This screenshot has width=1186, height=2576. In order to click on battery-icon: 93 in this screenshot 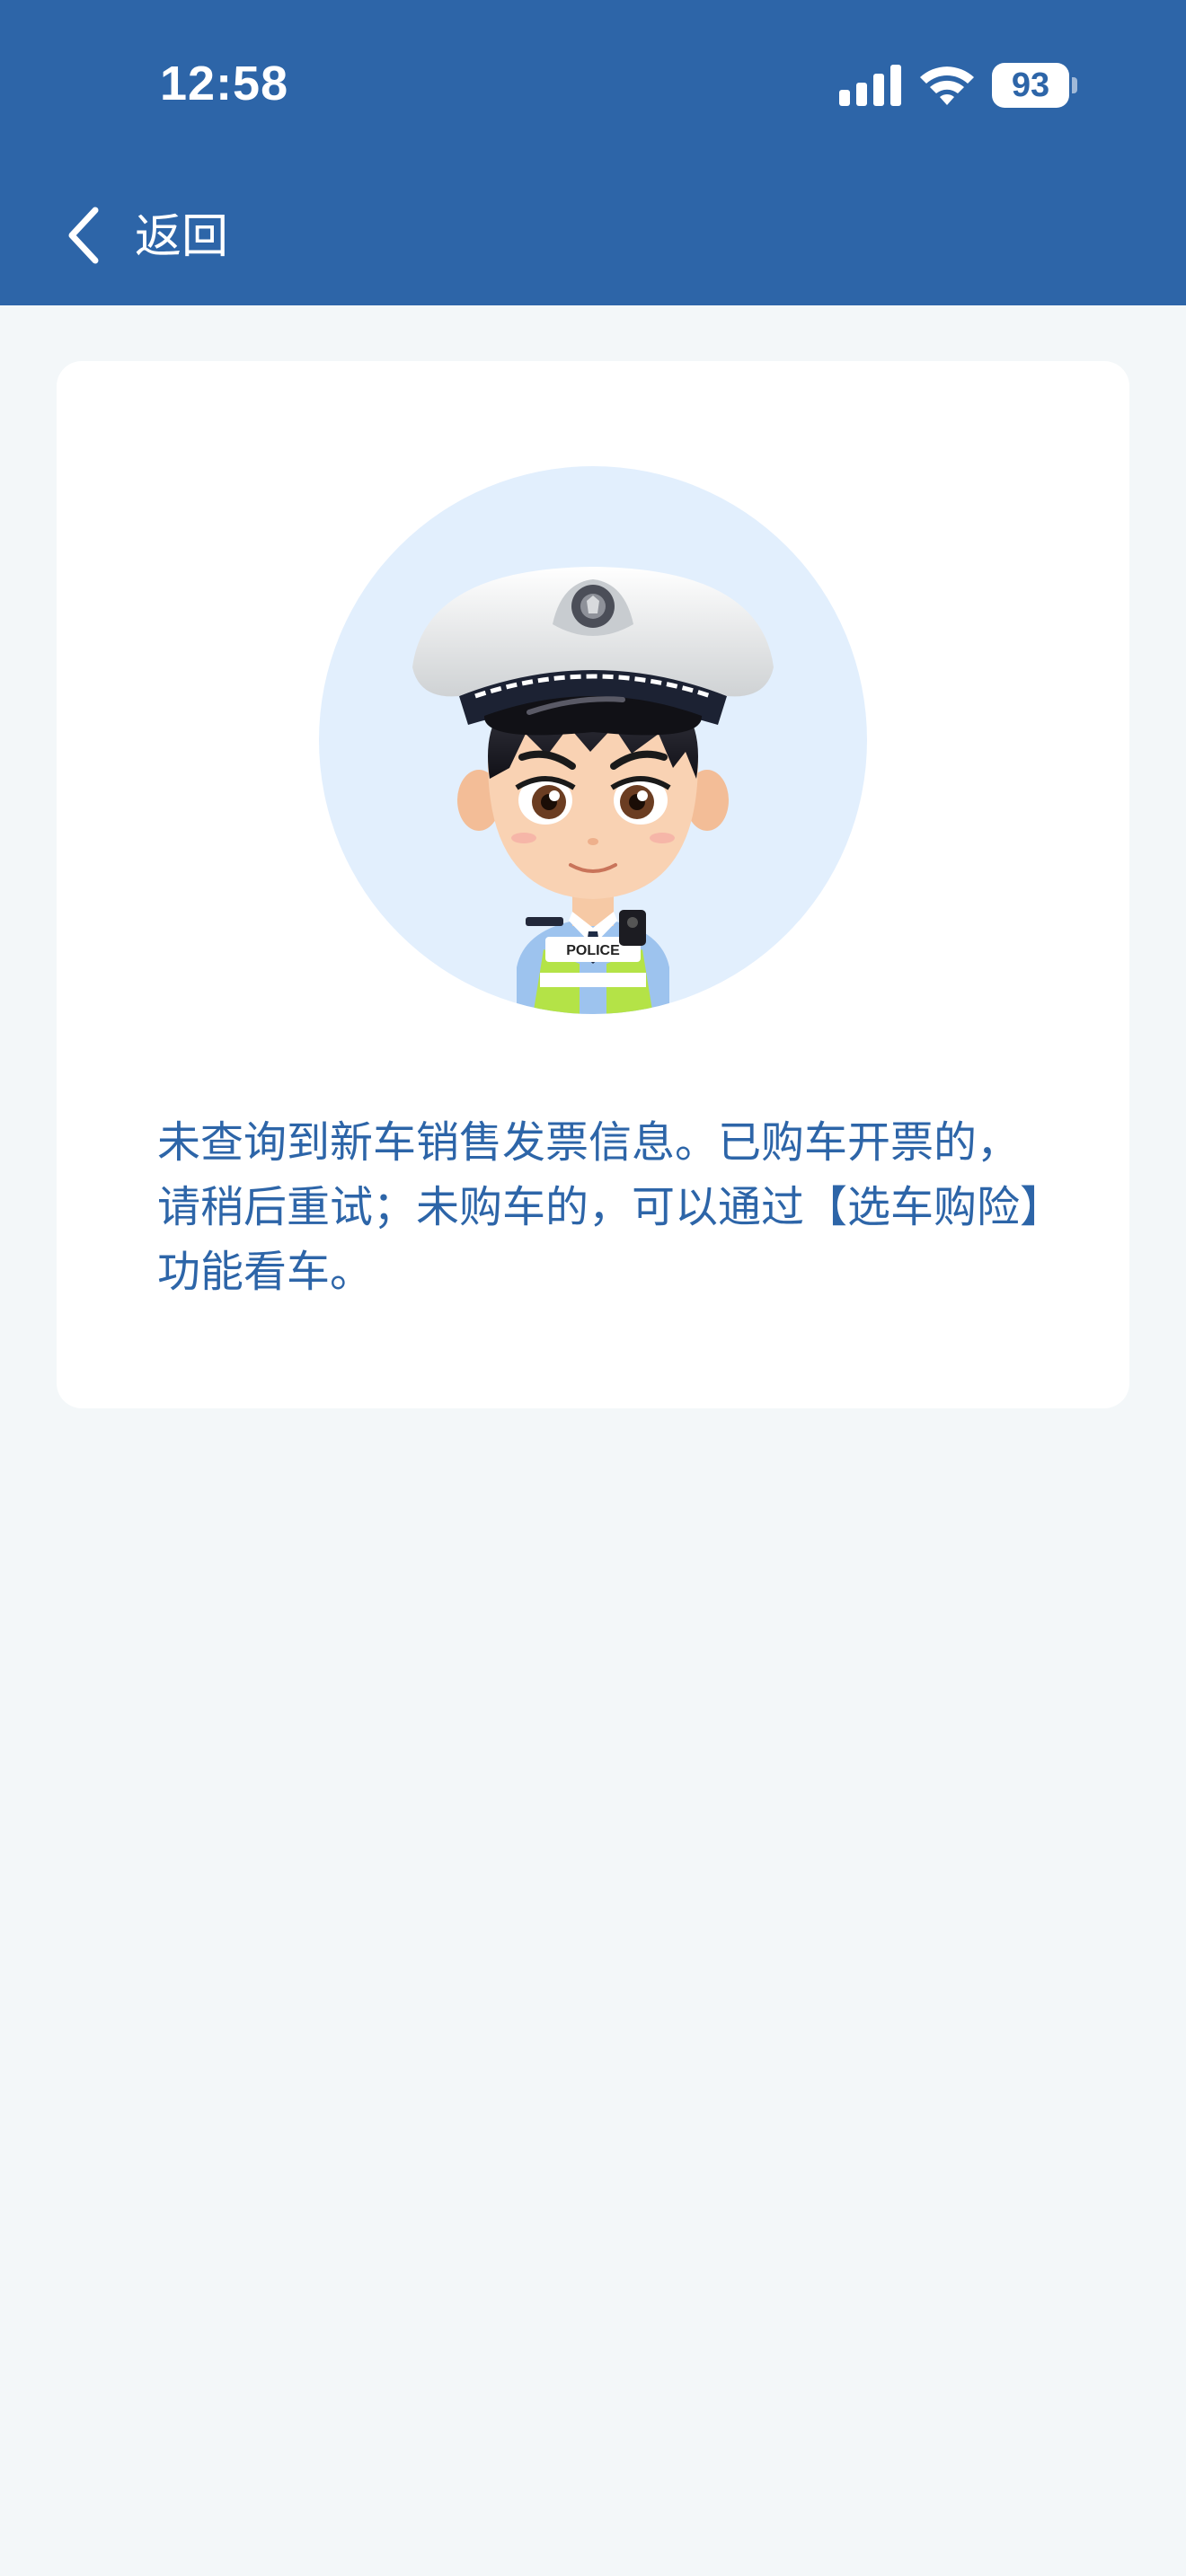, I will do `click(1035, 85)`.